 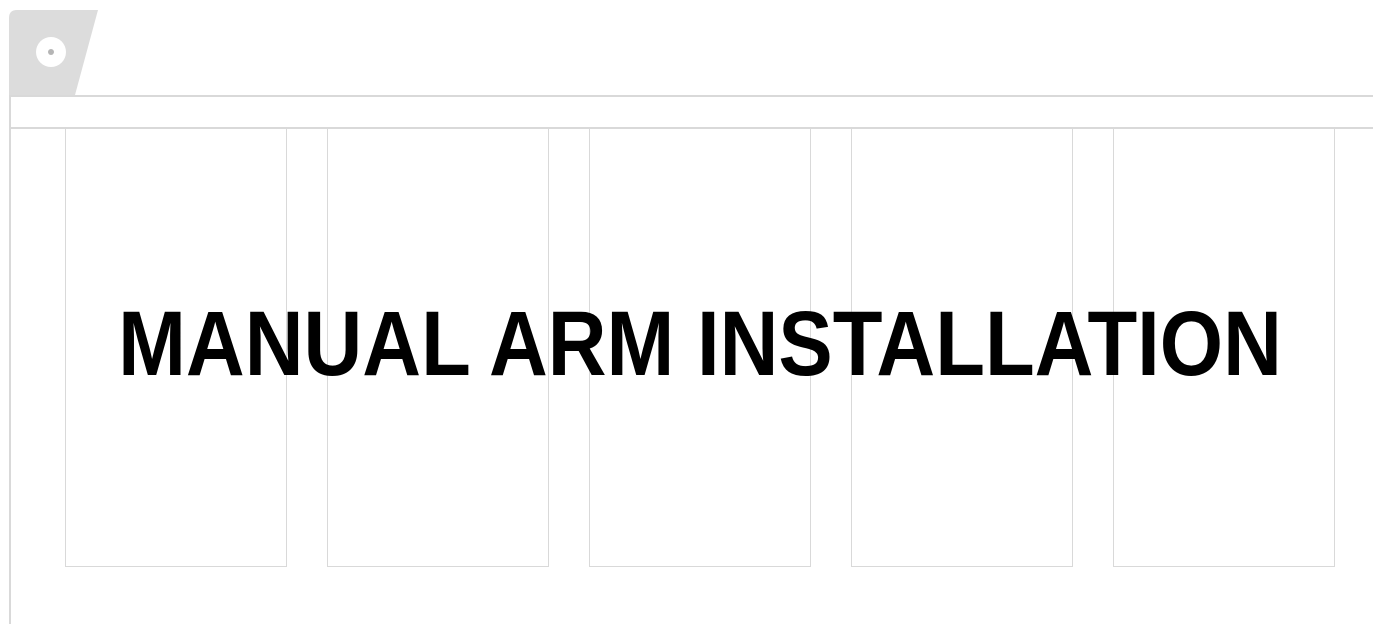 What do you see at coordinates (700, 344) in the screenshot?
I see `page-title: MANUAL ARM INSTALLATION` at bounding box center [700, 344].